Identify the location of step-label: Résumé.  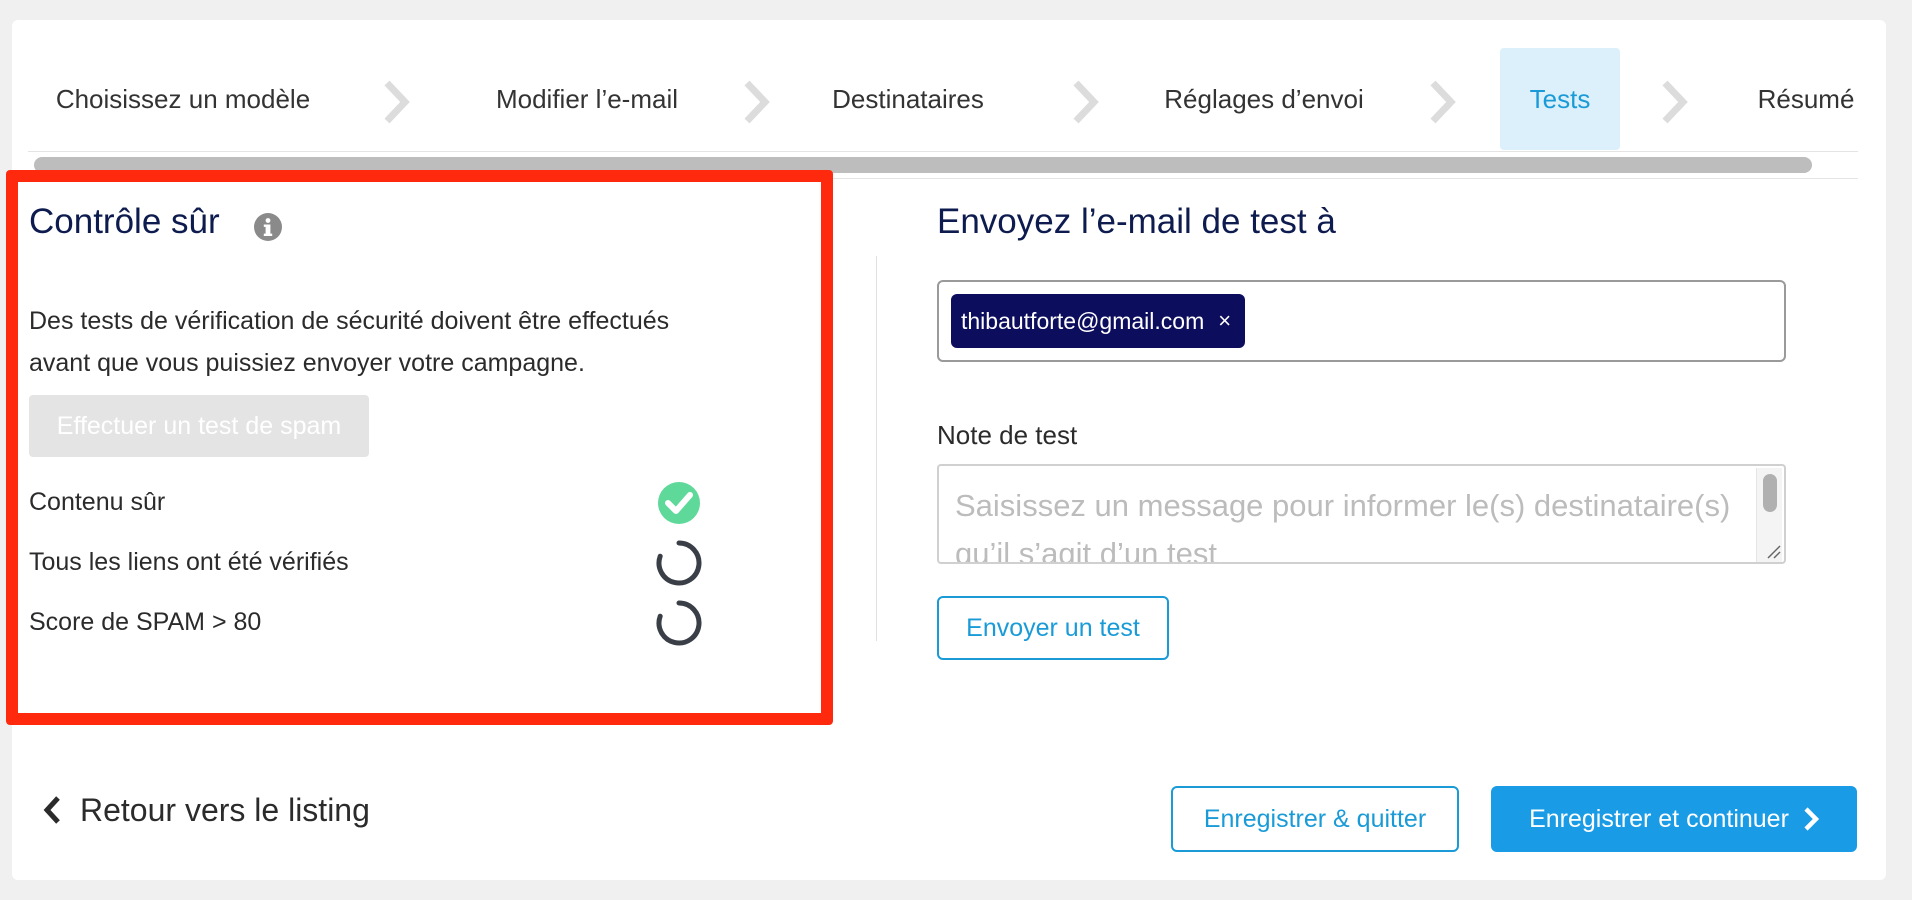
(1806, 98).